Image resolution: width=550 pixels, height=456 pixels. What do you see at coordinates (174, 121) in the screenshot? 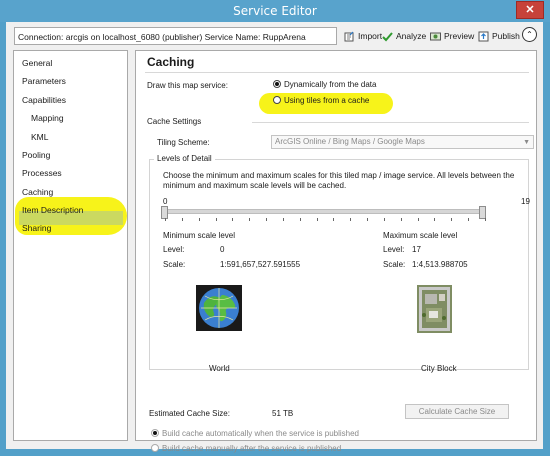
I see `cache-settings-label: Cache Settings` at bounding box center [174, 121].